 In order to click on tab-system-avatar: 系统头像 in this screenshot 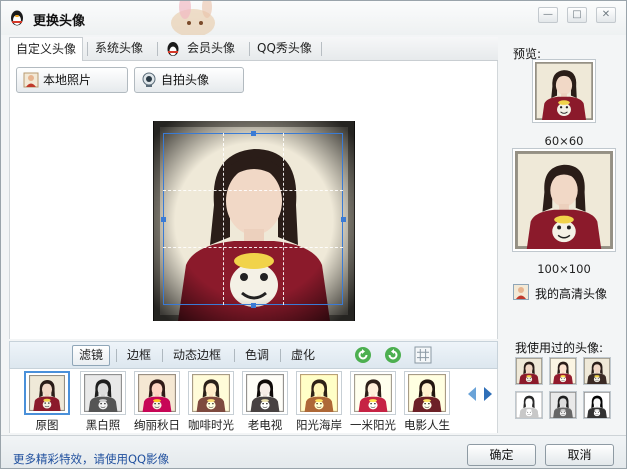, I will do `click(119, 49)`.